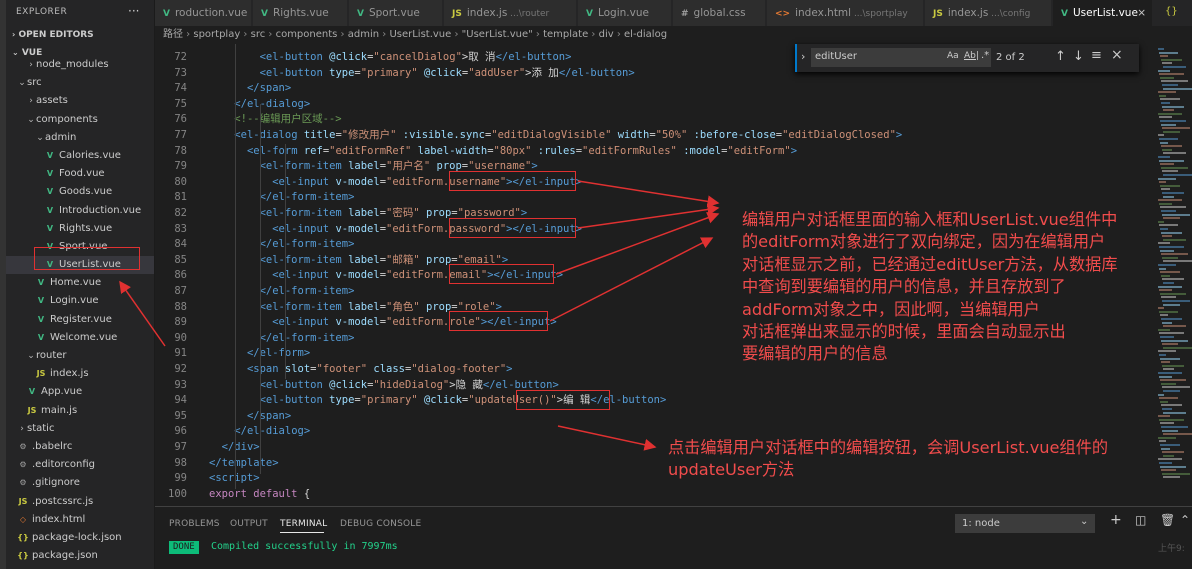 The height and width of the screenshot is (569, 1192). I want to click on editor-tab: JS index.js ...\router, so click(510, 13).